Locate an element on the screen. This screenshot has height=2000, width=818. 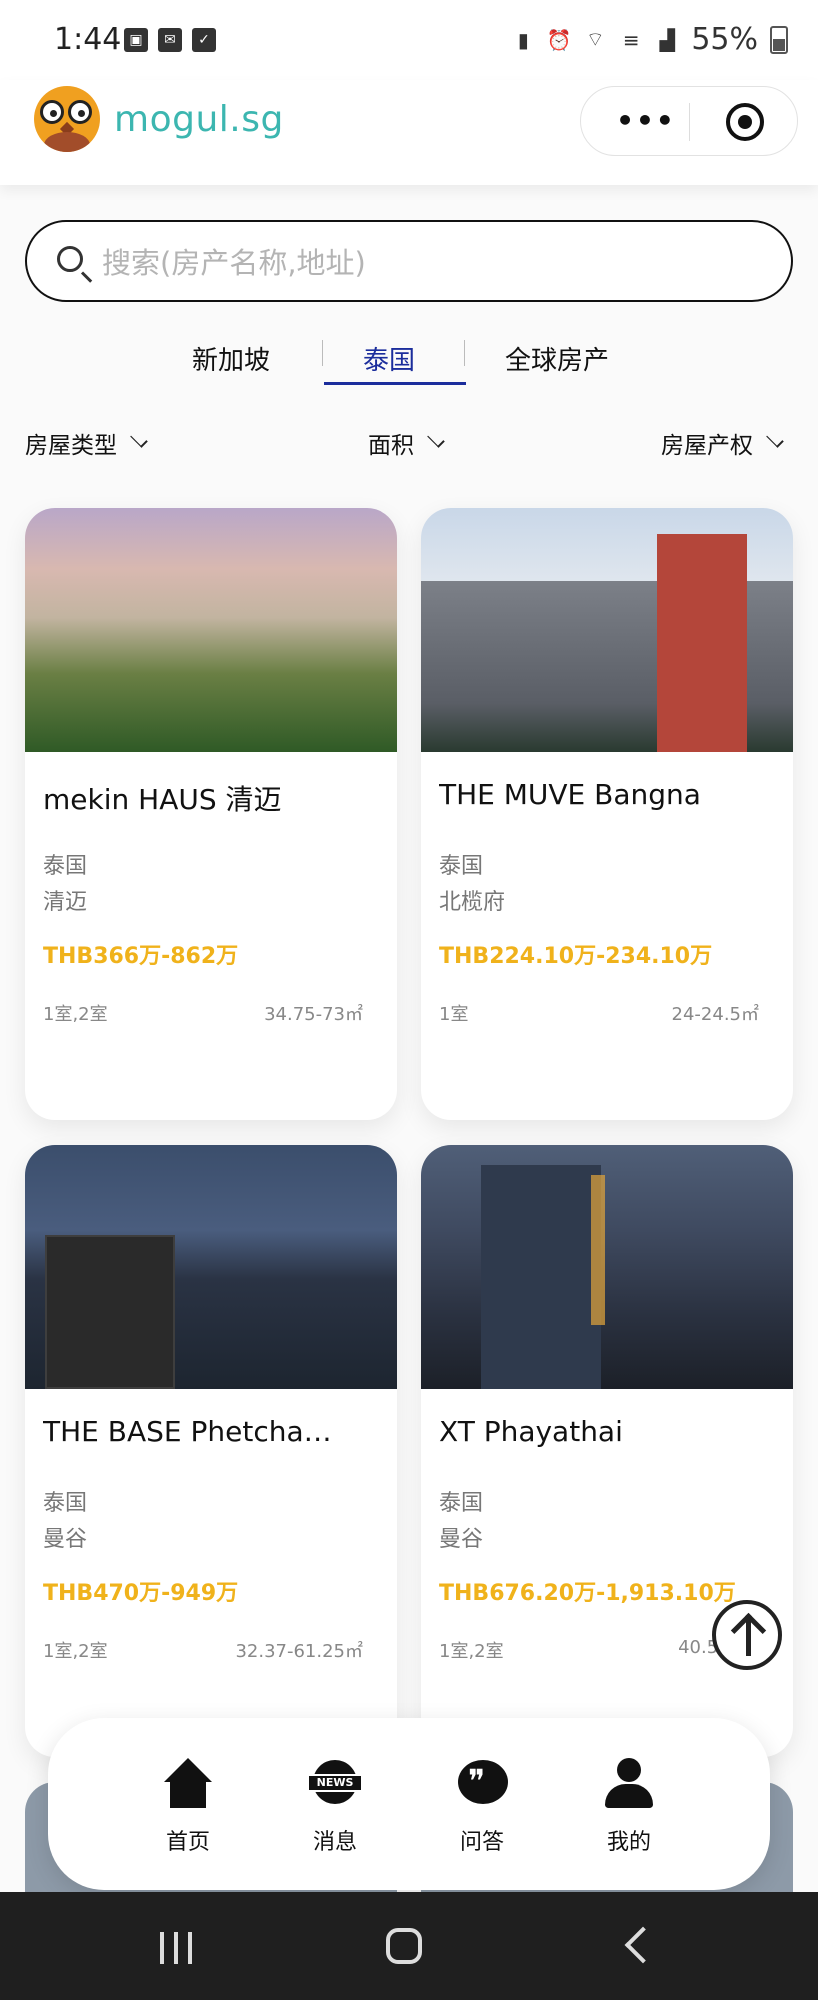
bottom-tab-me: 我的 is located at coordinates (629, 1807).